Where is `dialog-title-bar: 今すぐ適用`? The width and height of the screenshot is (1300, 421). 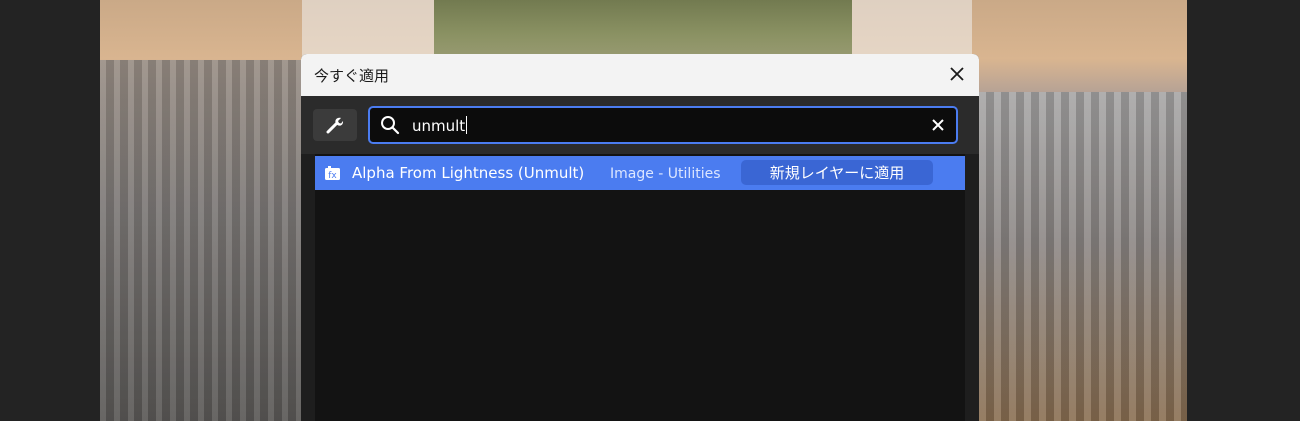 dialog-title-bar: 今すぐ適用 is located at coordinates (640, 75).